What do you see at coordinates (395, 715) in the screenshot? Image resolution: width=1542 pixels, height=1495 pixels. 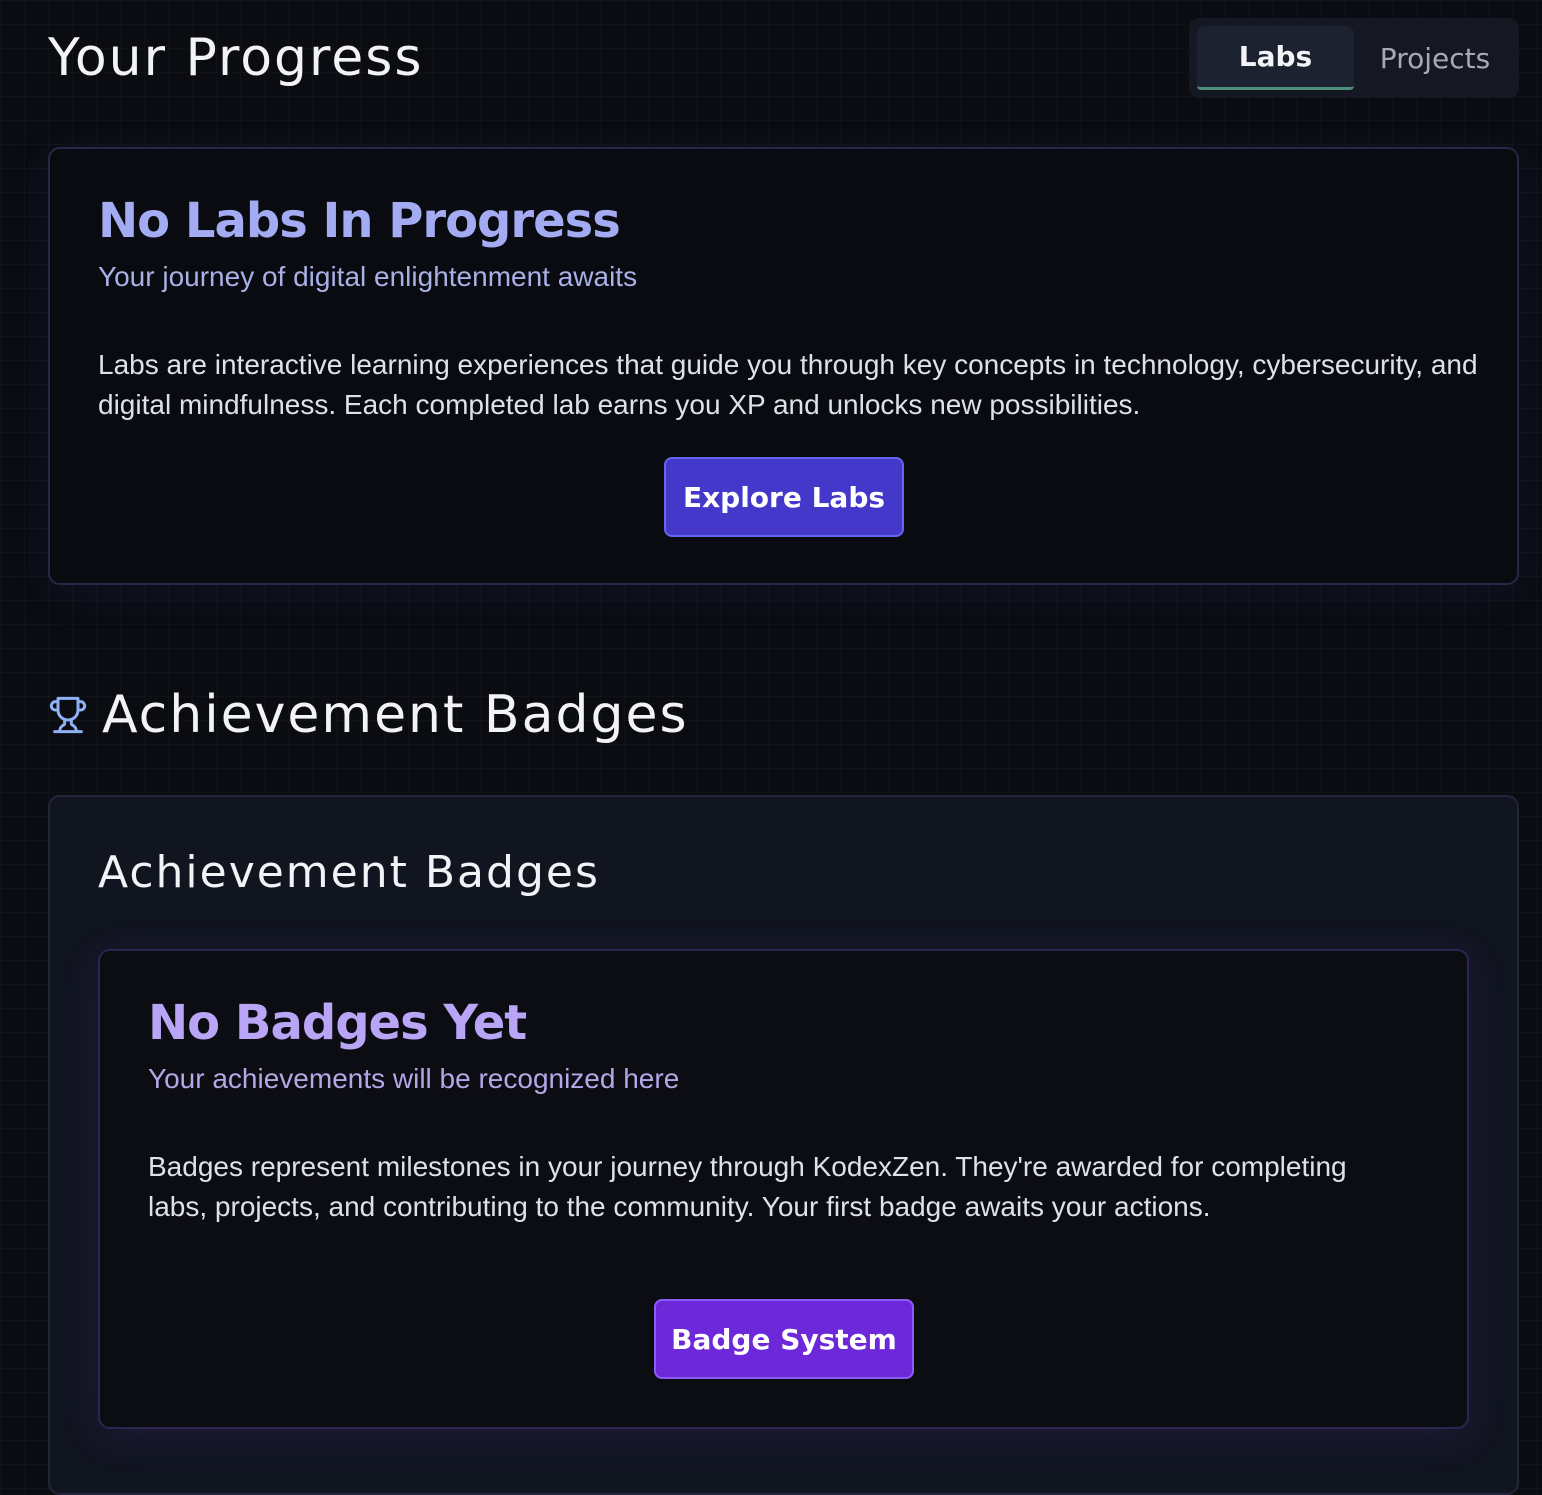 I see `achievement-section-title: Achievement Badges` at bounding box center [395, 715].